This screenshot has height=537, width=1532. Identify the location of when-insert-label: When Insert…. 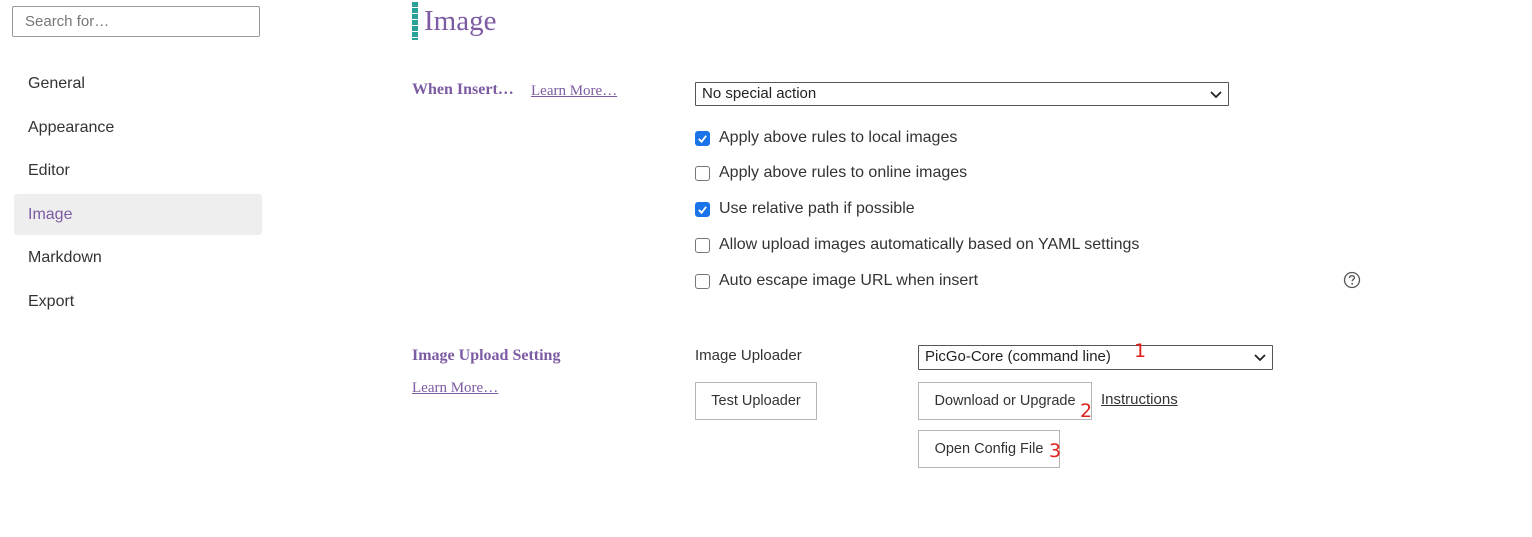
(463, 89).